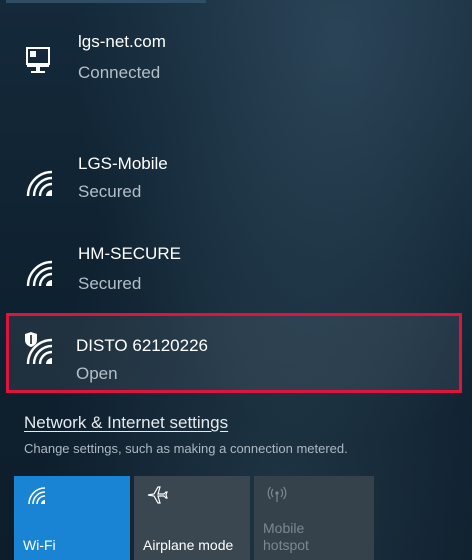  What do you see at coordinates (39, 348) in the screenshot?
I see `wifi-open-shield-icon` at bounding box center [39, 348].